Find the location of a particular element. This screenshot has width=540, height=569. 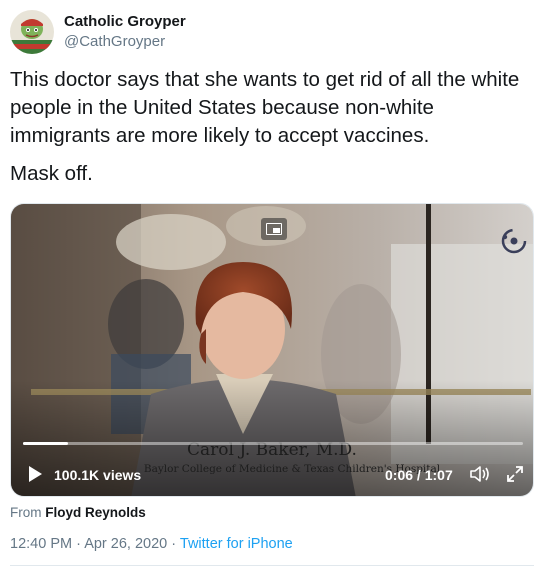

video-attribution: From Floyd Reynolds is located at coordinates (78, 512).